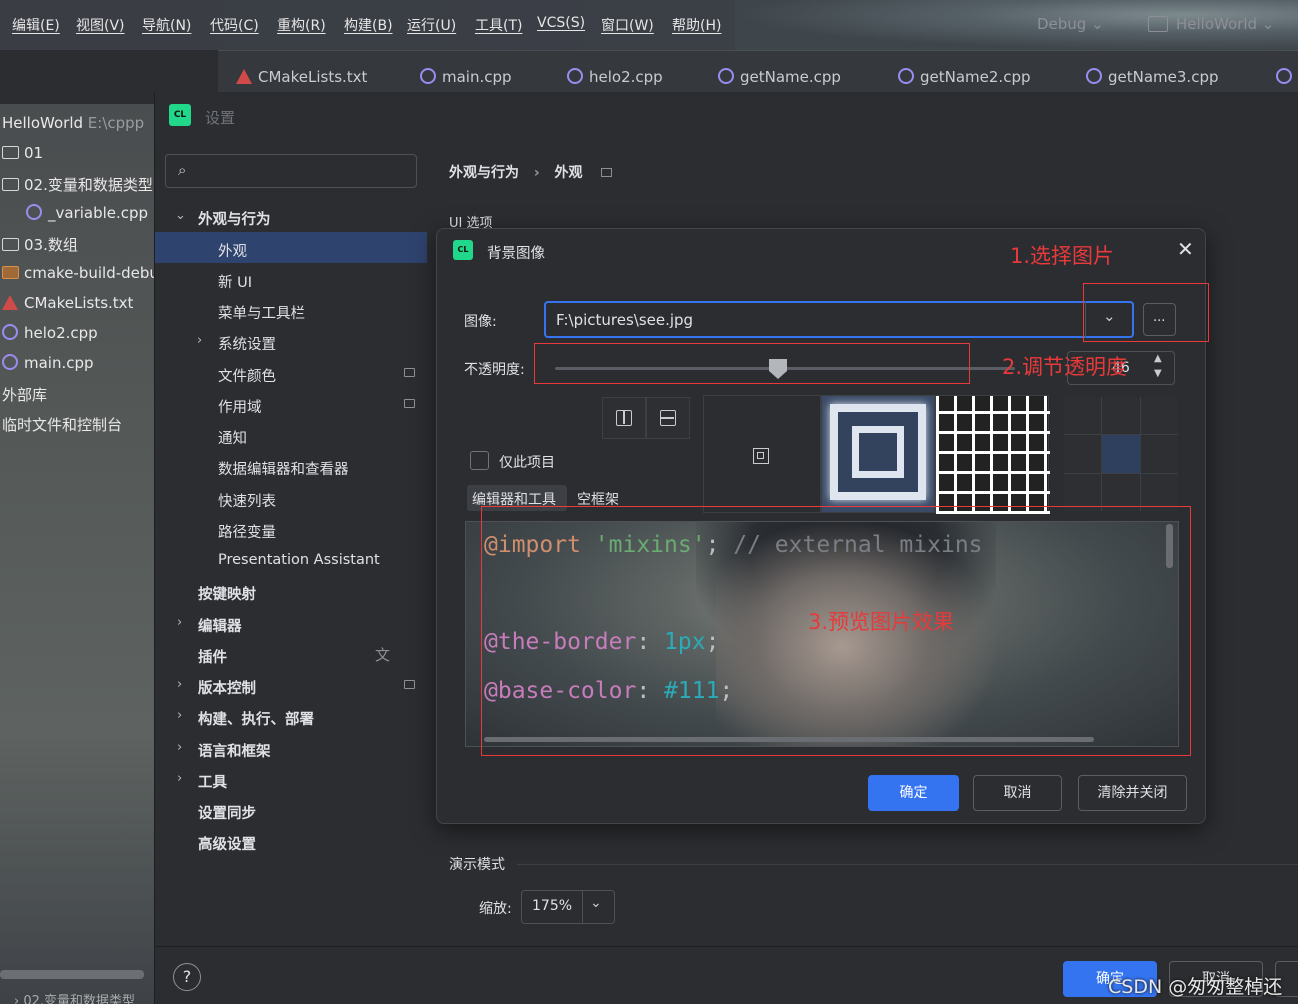 The height and width of the screenshot is (1004, 1298). What do you see at coordinates (10, 152) in the screenshot?
I see `folder-icon` at bounding box center [10, 152].